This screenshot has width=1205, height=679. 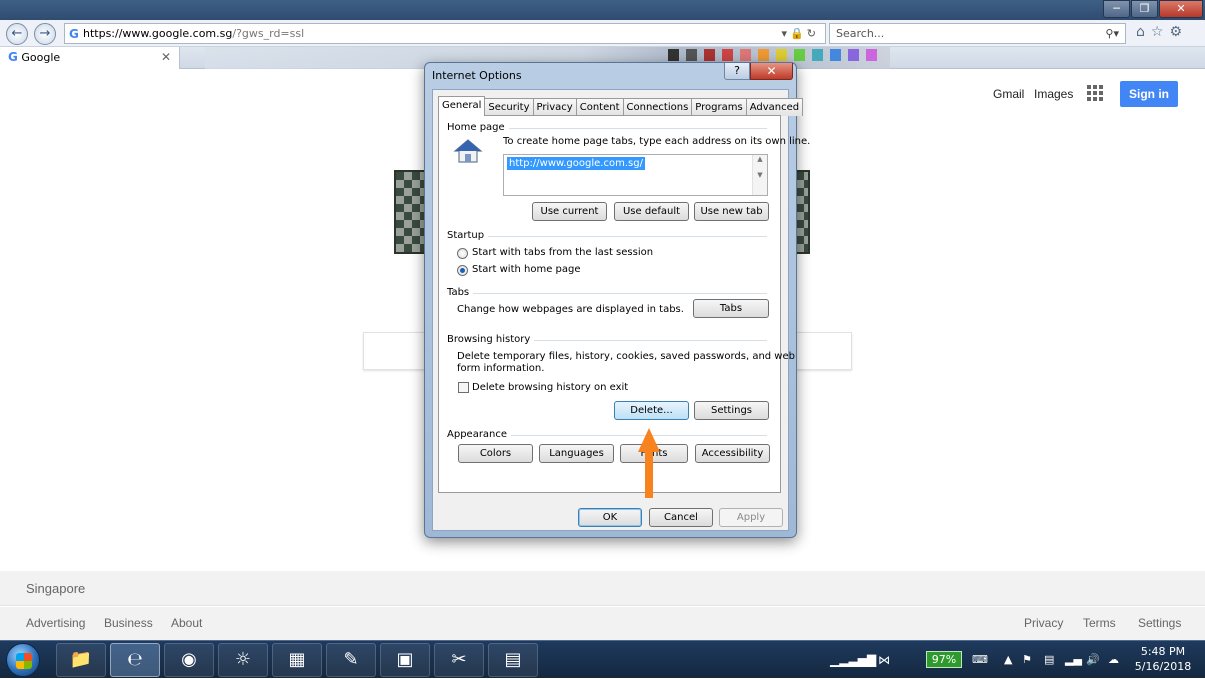 What do you see at coordinates (798, 33) in the screenshot?
I see `lock-icon: 🔒` at bounding box center [798, 33].